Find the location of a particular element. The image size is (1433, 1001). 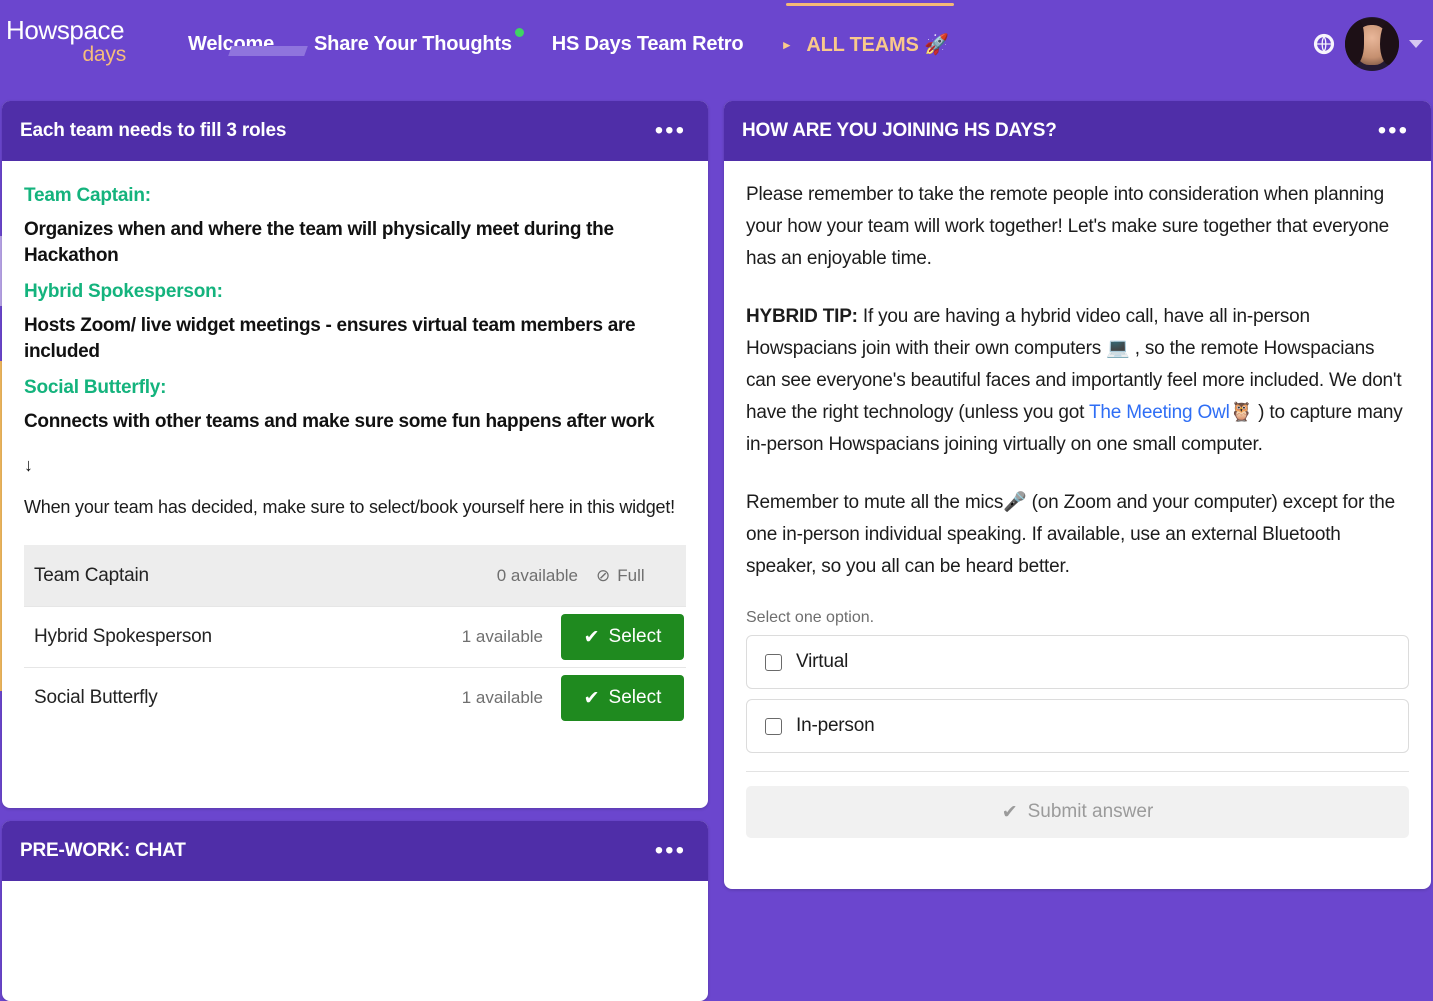

roles-card-header: Each team needs to fill 3 roles ••• is located at coordinates (355, 131).